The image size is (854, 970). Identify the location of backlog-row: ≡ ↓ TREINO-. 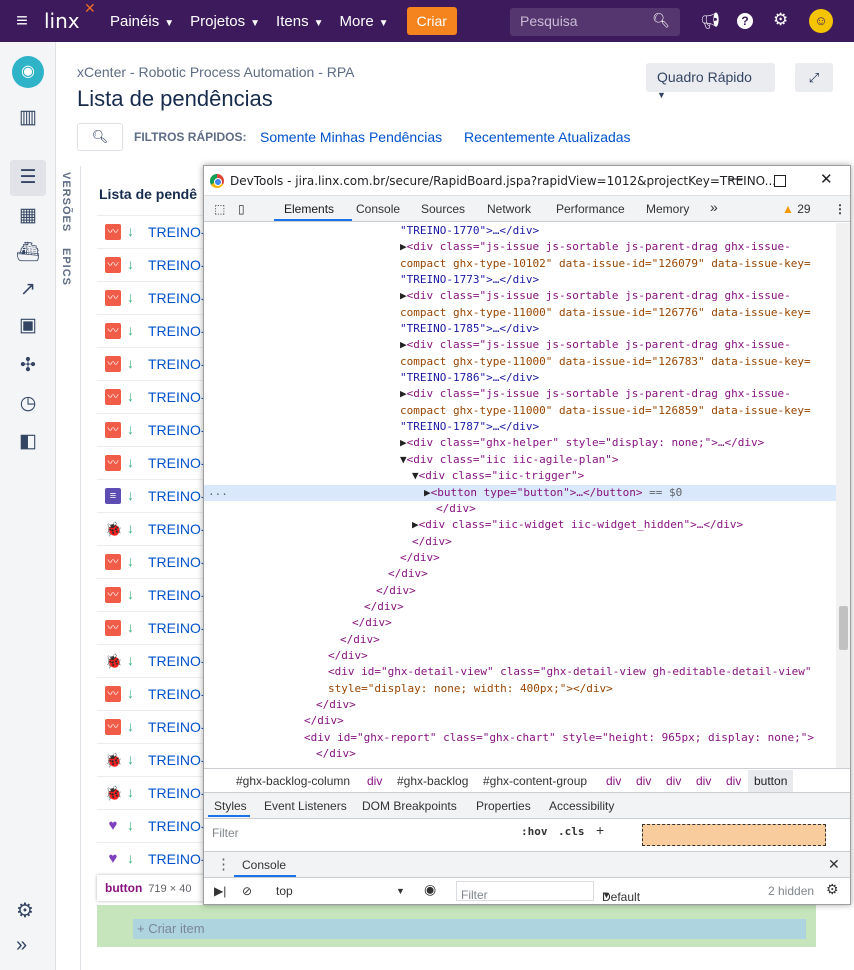
(152, 495).